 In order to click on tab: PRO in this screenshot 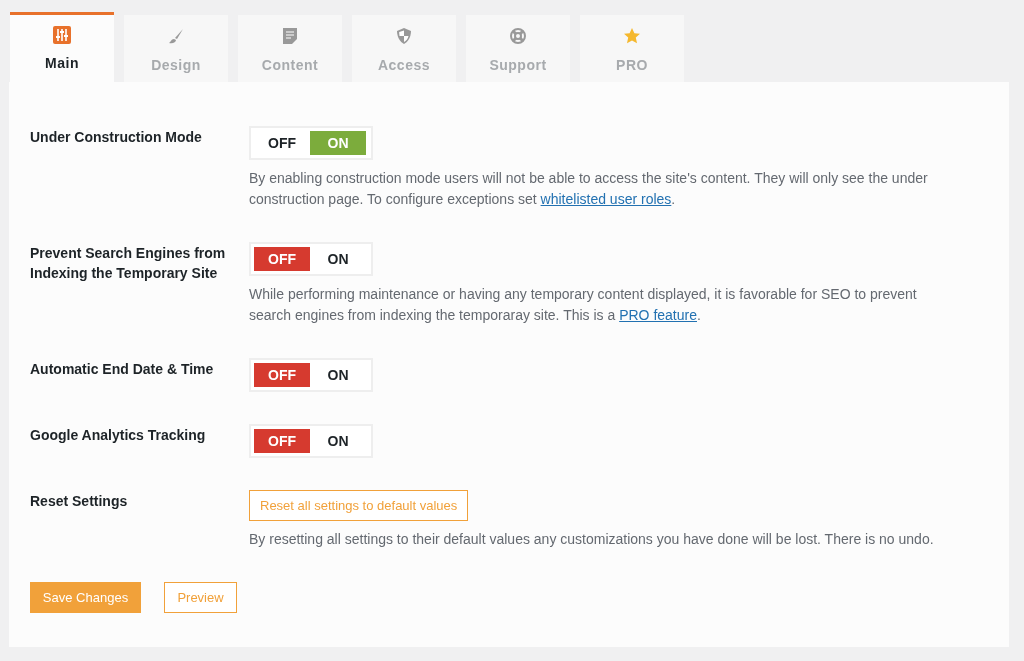, I will do `click(632, 48)`.